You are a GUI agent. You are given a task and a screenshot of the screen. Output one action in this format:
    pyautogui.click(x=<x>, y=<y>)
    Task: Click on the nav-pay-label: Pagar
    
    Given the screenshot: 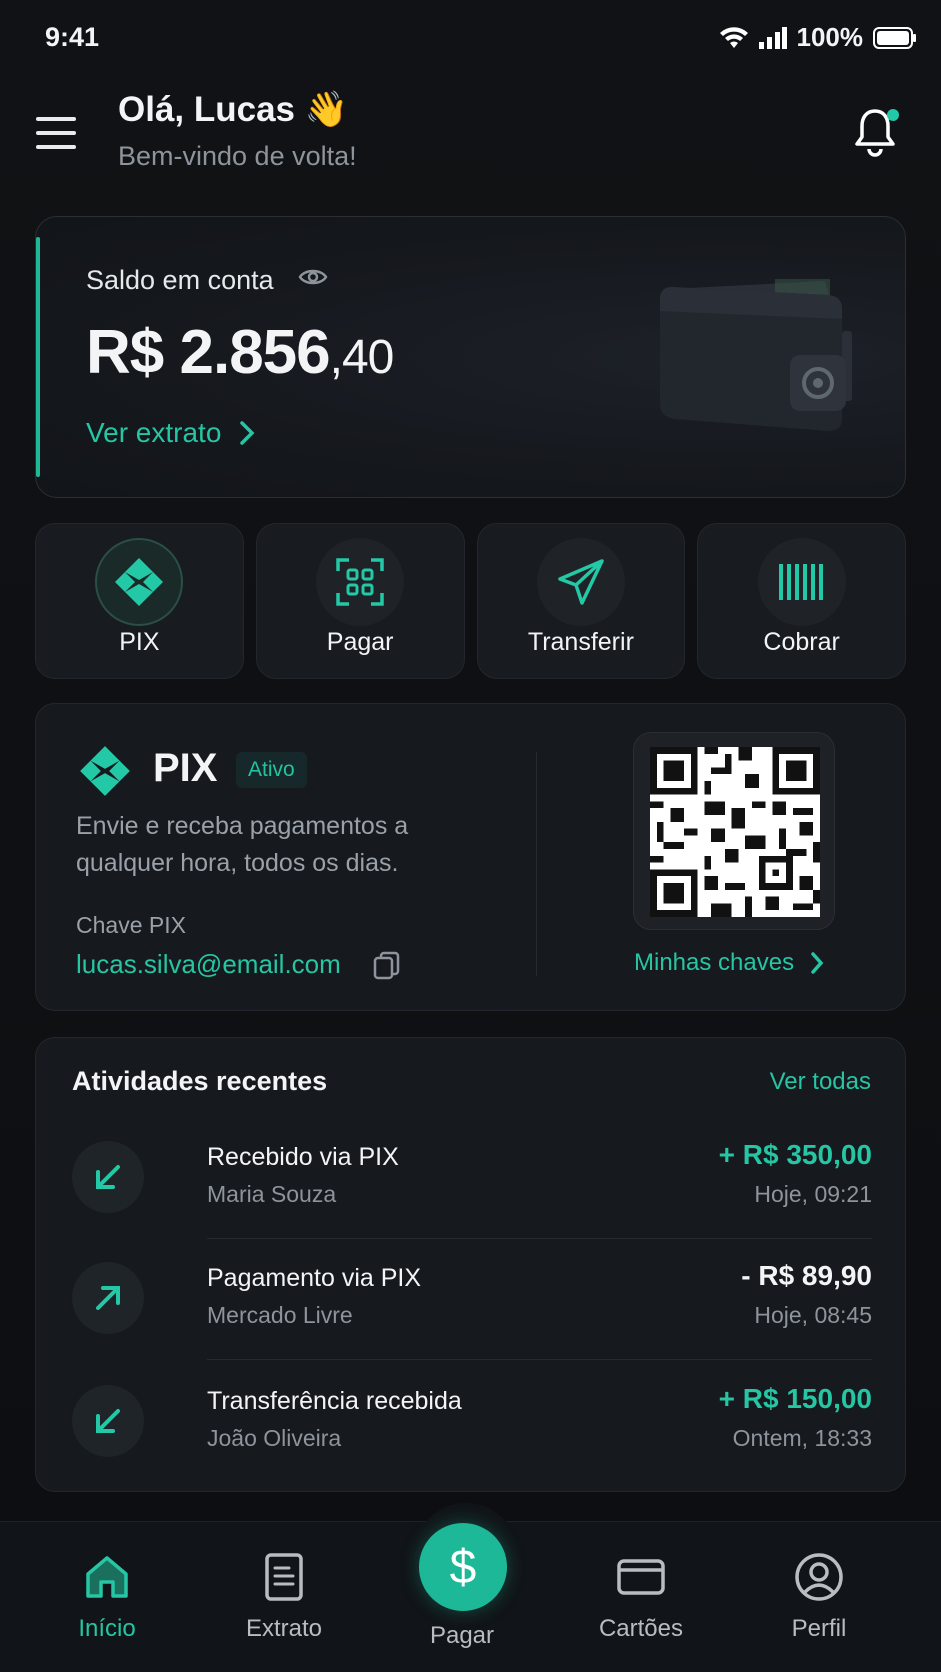 What is the action you would take?
    pyautogui.click(x=462, y=1635)
    